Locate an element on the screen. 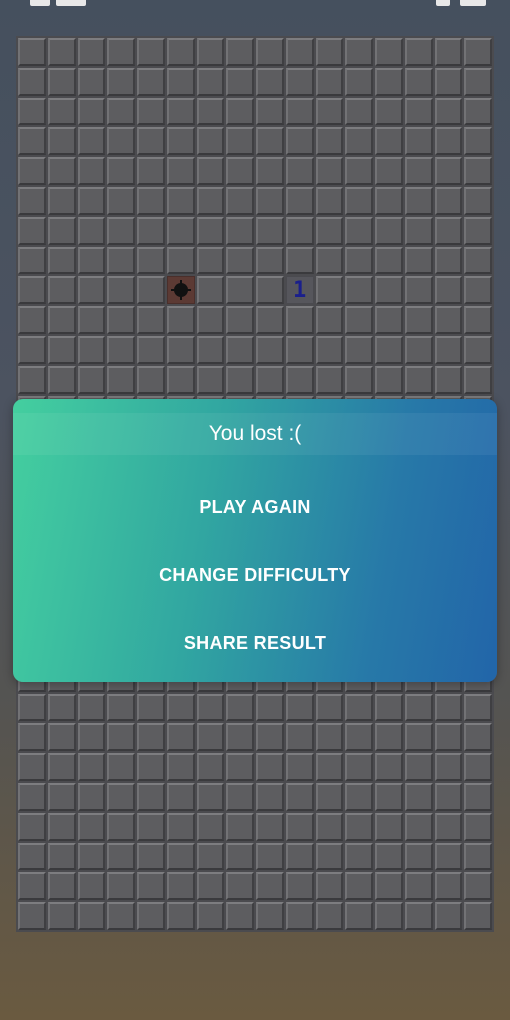  change-difficulty-button: CHANGE DIFFICULTY is located at coordinates (255, 575).